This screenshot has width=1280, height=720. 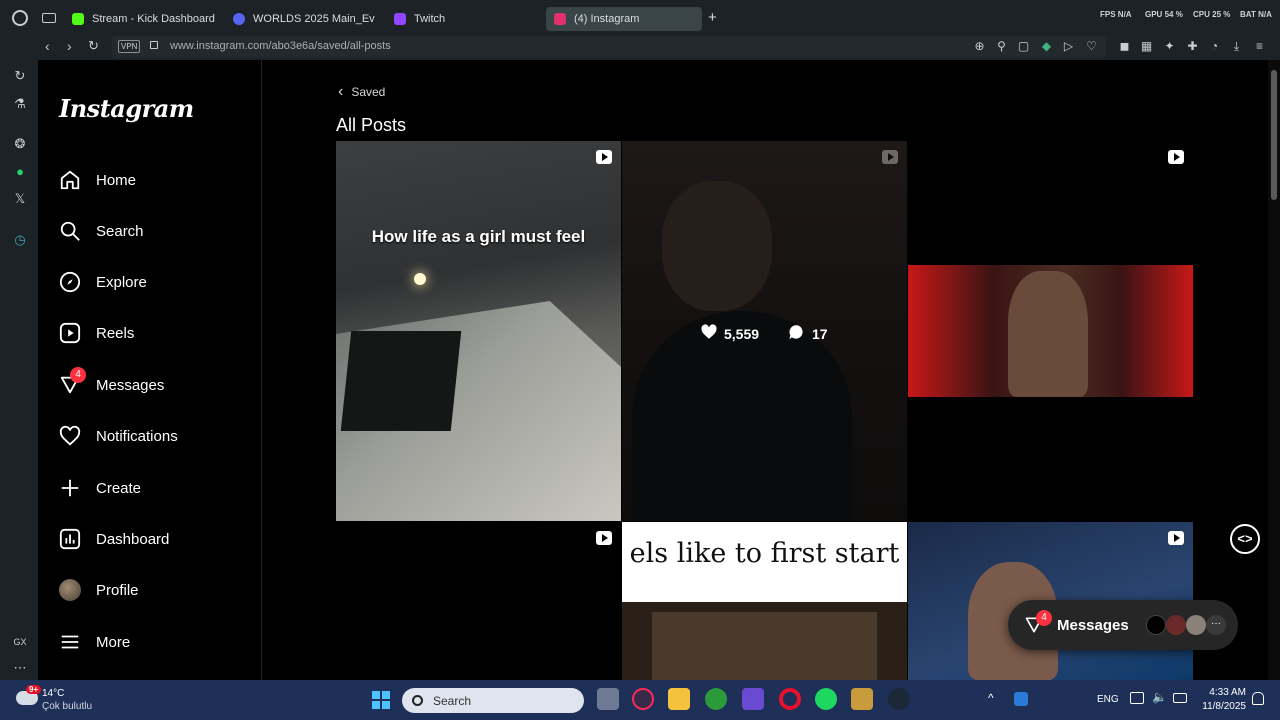 What do you see at coordinates (381, 700) in the screenshot?
I see `start-button` at bounding box center [381, 700].